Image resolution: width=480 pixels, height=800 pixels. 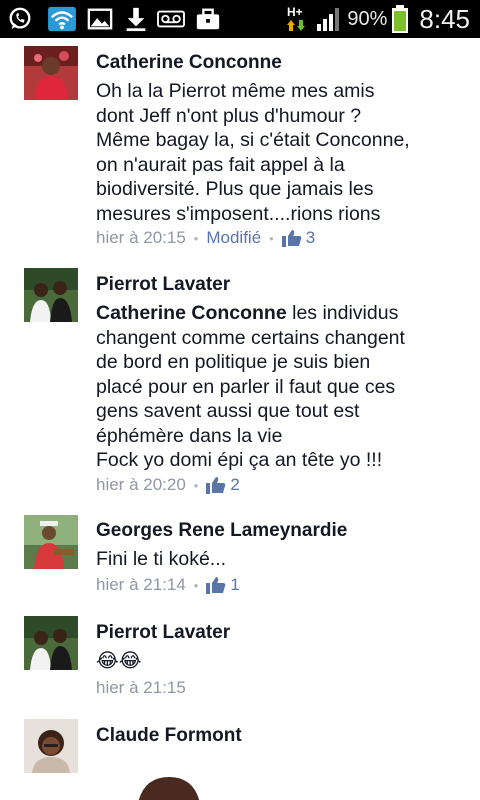 What do you see at coordinates (240, 19) in the screenshot?
I see `status-bar: H+ 90% 8:45` at bounding box center [240, 19].